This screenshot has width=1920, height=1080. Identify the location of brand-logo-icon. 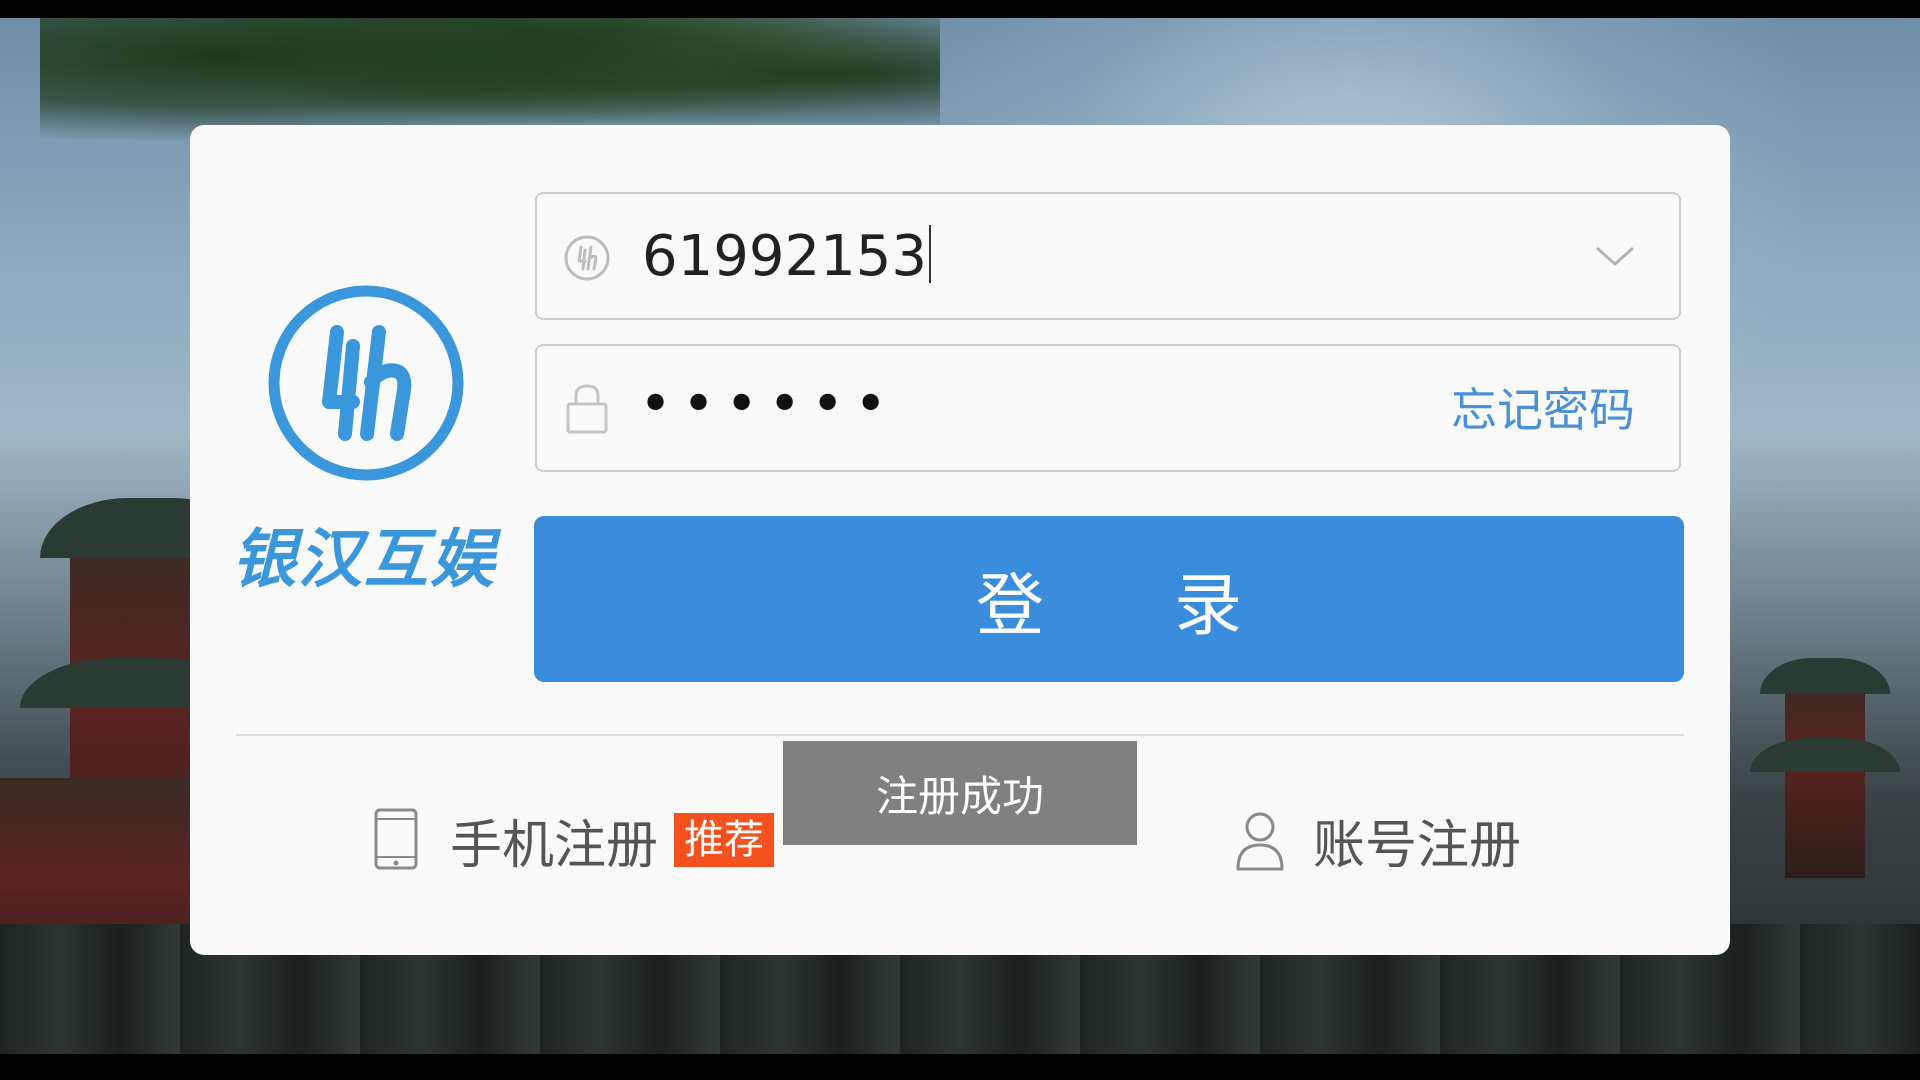
(366, 383).